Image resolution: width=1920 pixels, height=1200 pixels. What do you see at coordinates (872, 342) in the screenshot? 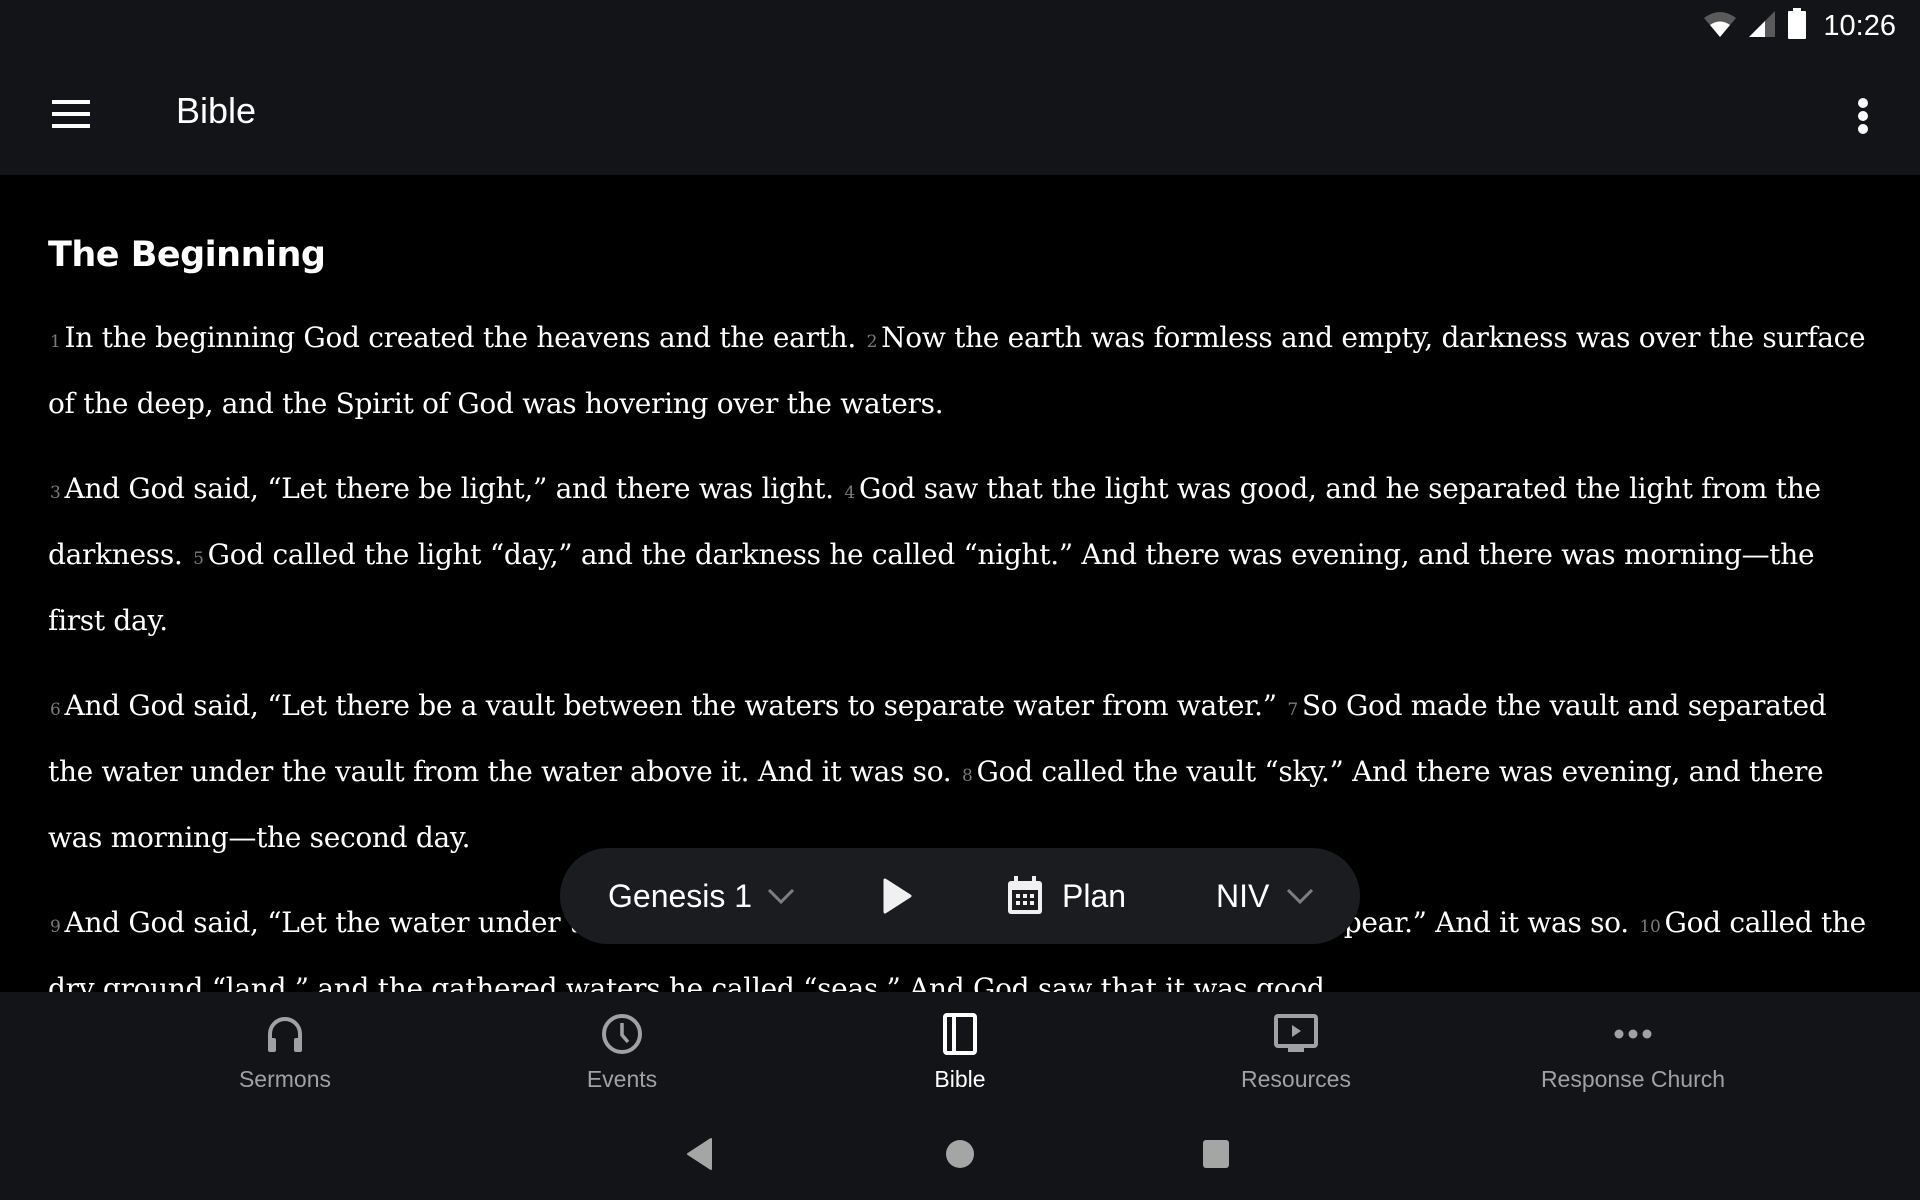
I see `verse-number: 2` at bounding box center [872, 342].